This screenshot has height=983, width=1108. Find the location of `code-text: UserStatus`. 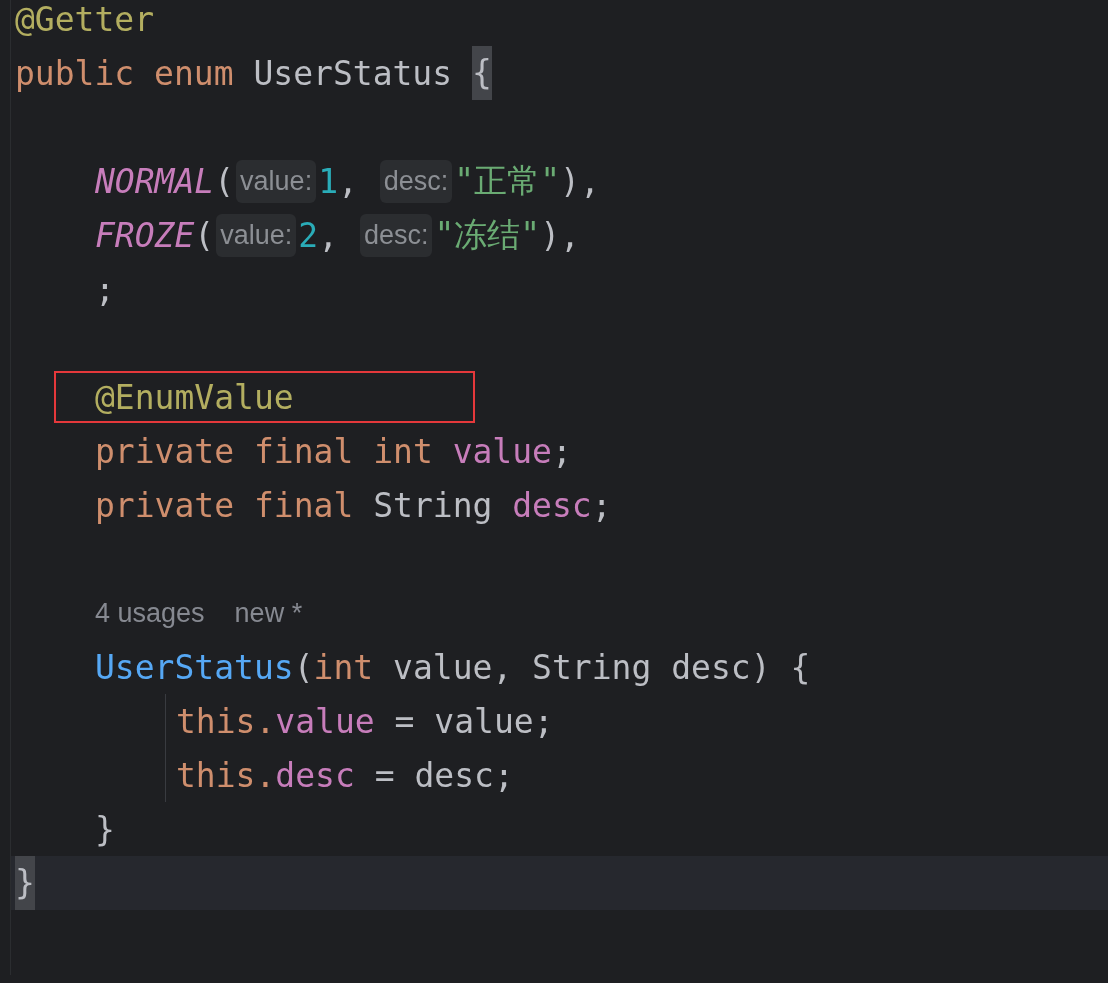

code-text: UserStatus is located at coordinates (353, 73).